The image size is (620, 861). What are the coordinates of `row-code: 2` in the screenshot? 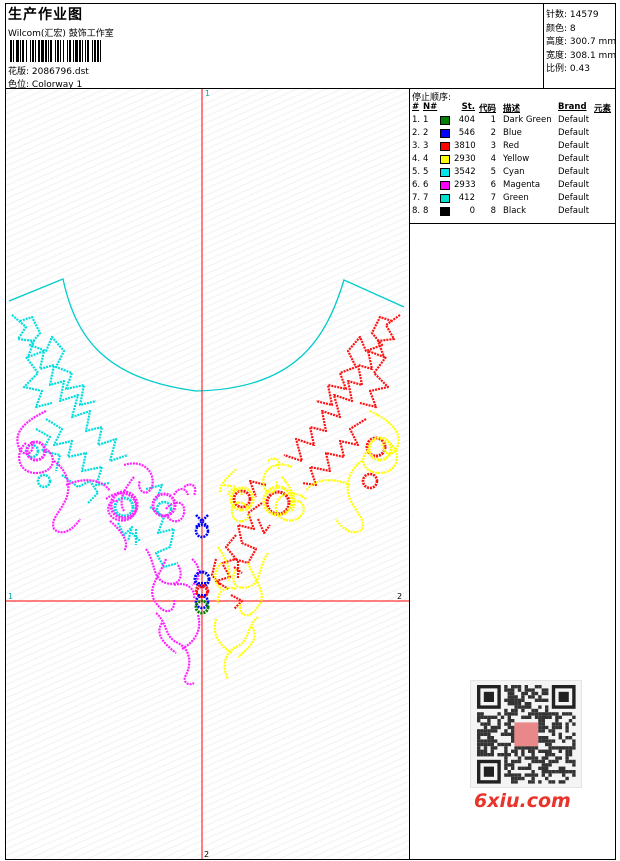 It's located at (493, 133).